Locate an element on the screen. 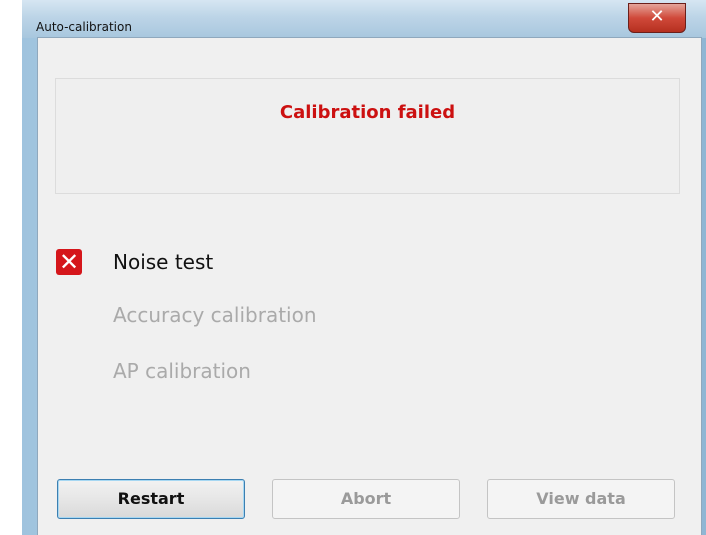 This screenshot has width=706, height=535. step-ap-calibration: AP calibration is located at coordinates (306, 372).